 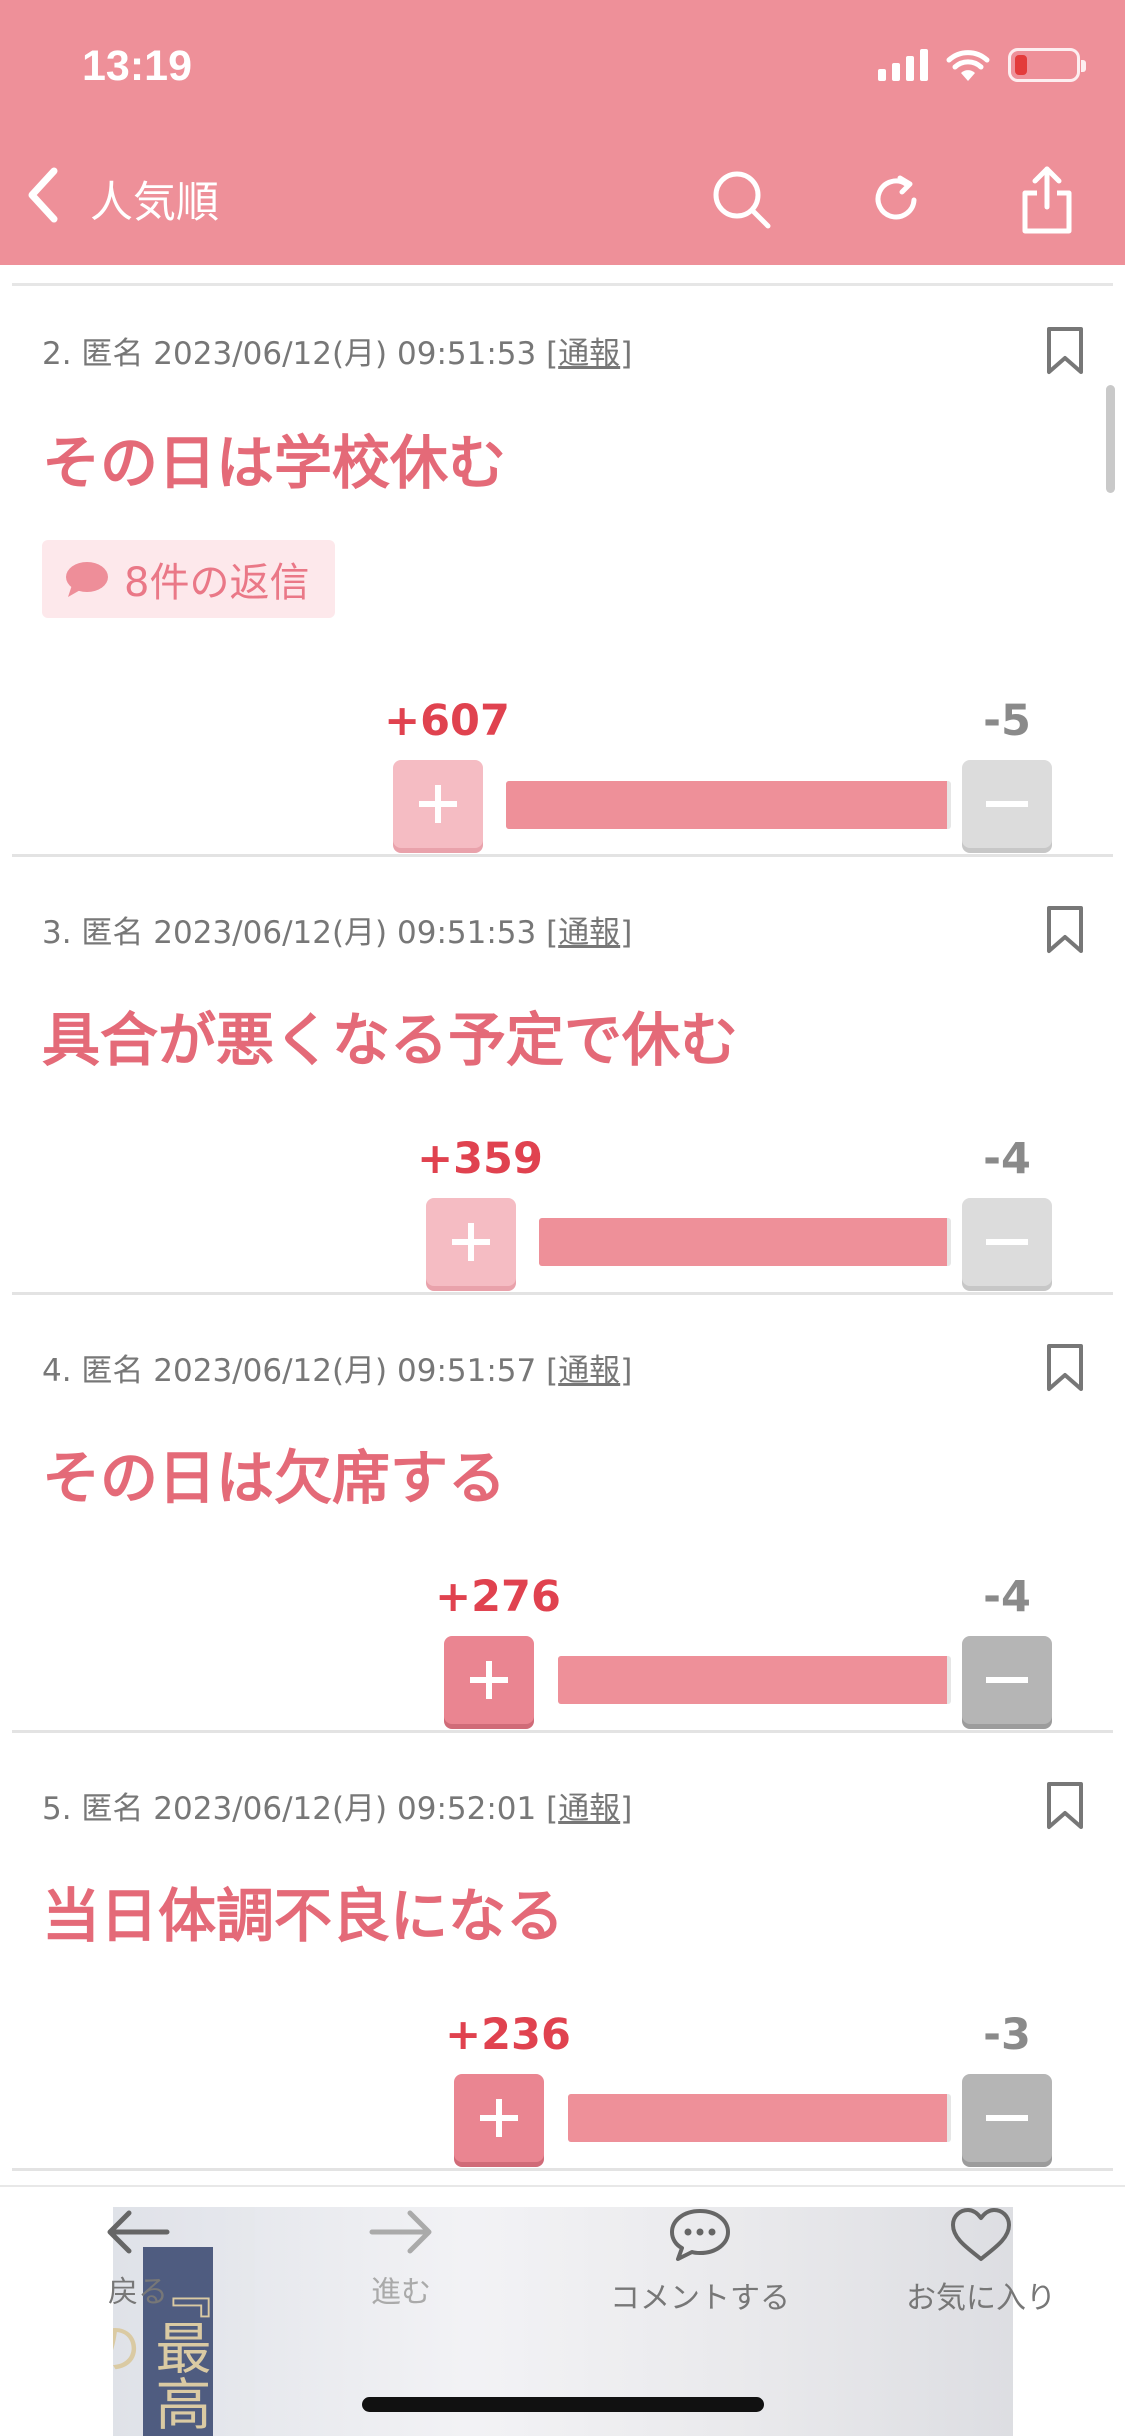 I want to click on status-time: 13:19, so click(x=137, y=66).